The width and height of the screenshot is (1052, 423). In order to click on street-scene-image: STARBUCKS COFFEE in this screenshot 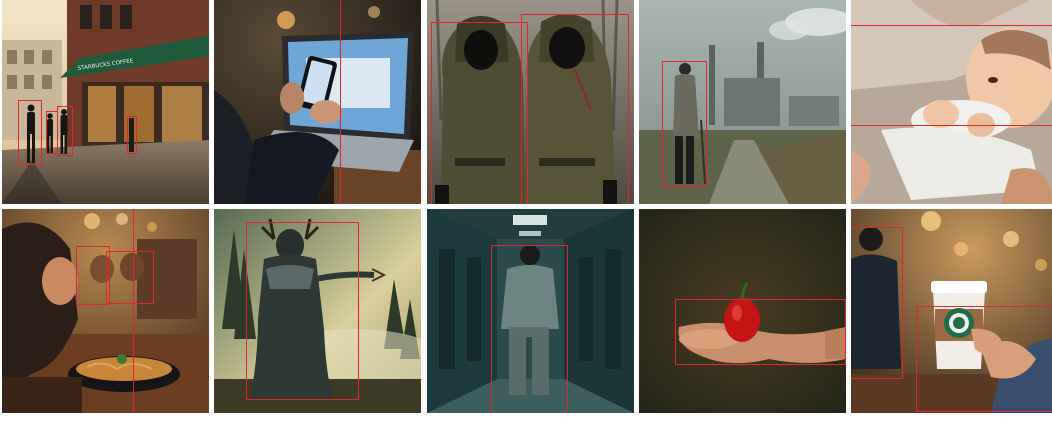, I will do `click(105, 102)`.